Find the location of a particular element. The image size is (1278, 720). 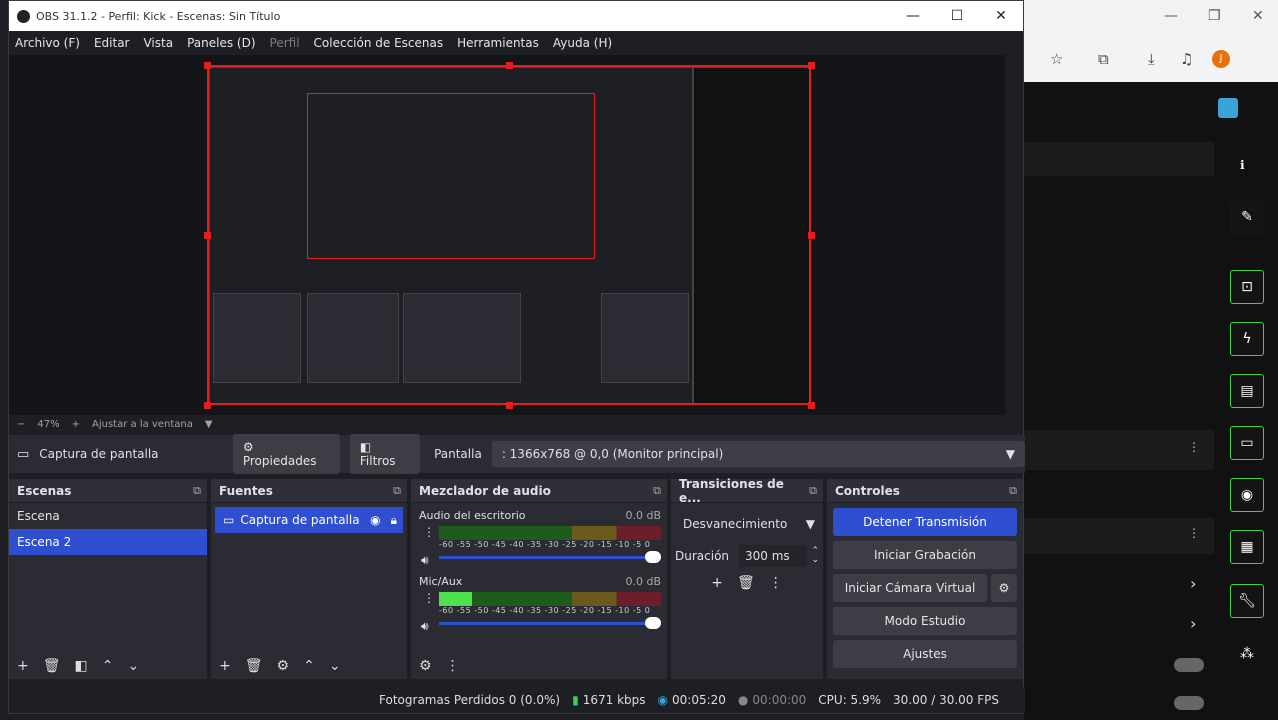

properties-button: ⚙ Propiedades is located at coordinates (286, 454).